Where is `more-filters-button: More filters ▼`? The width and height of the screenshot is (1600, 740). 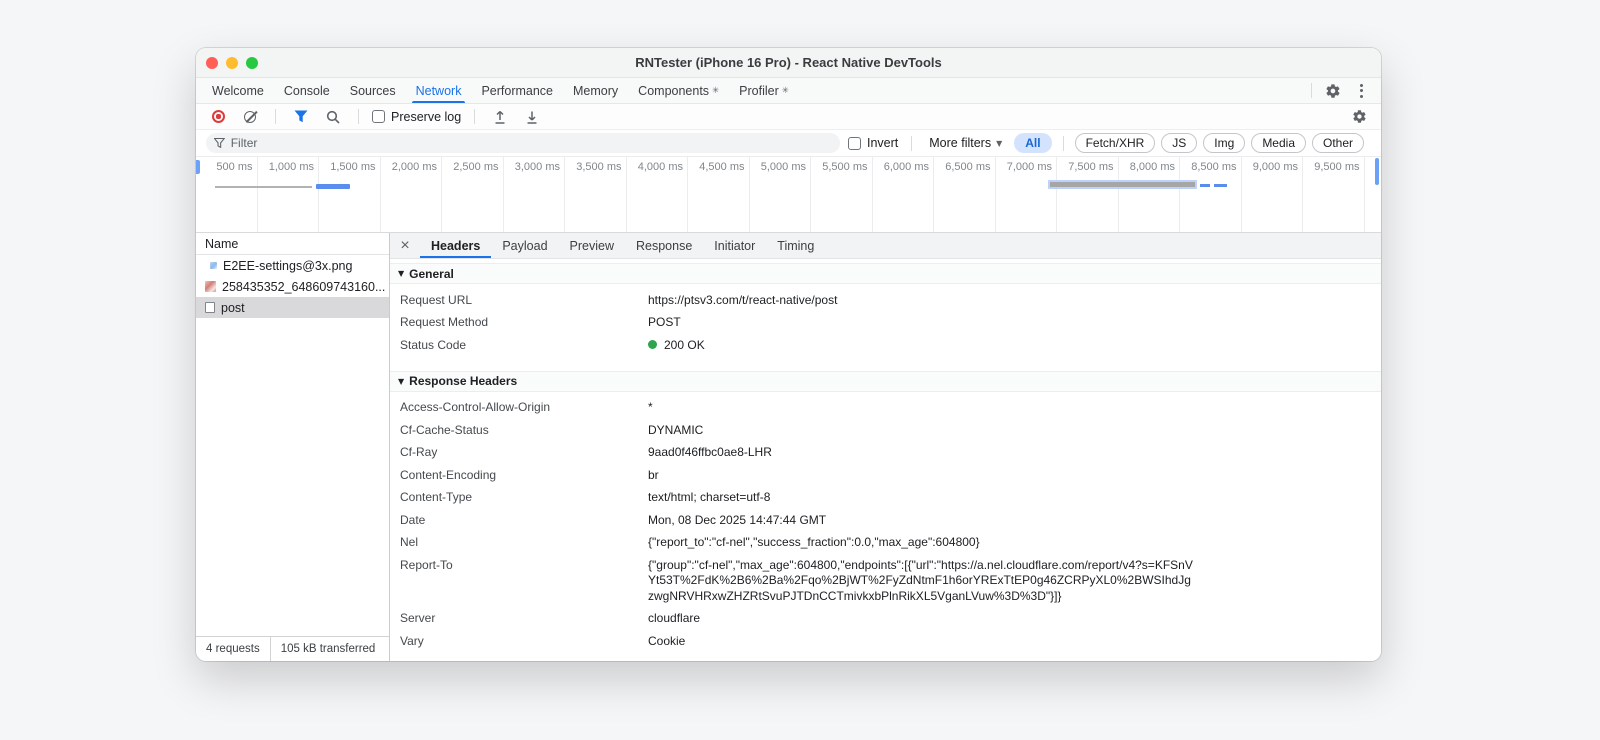
more-filters-button: More filters ▼ is located at coordinates (965, 143).